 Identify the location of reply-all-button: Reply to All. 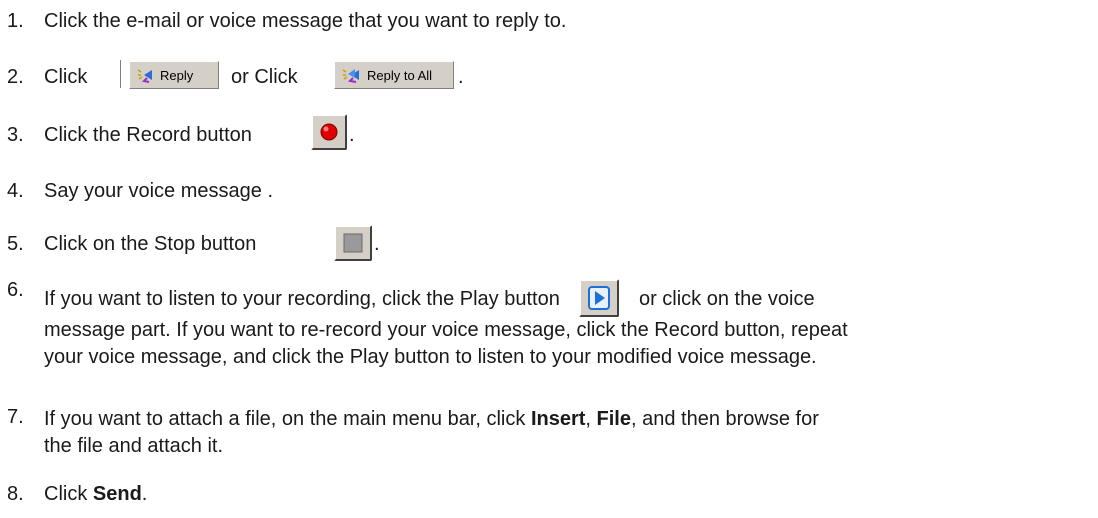
(394, 75).